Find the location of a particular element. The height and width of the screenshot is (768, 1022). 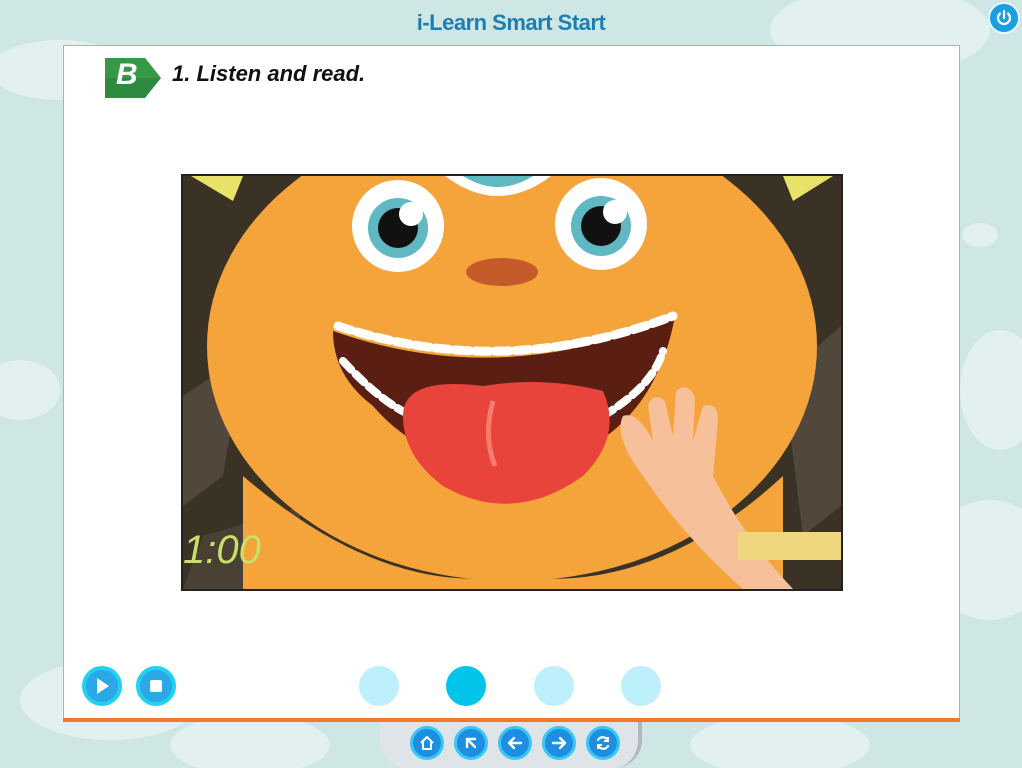

home-icon is located at coordinates (427, 743).